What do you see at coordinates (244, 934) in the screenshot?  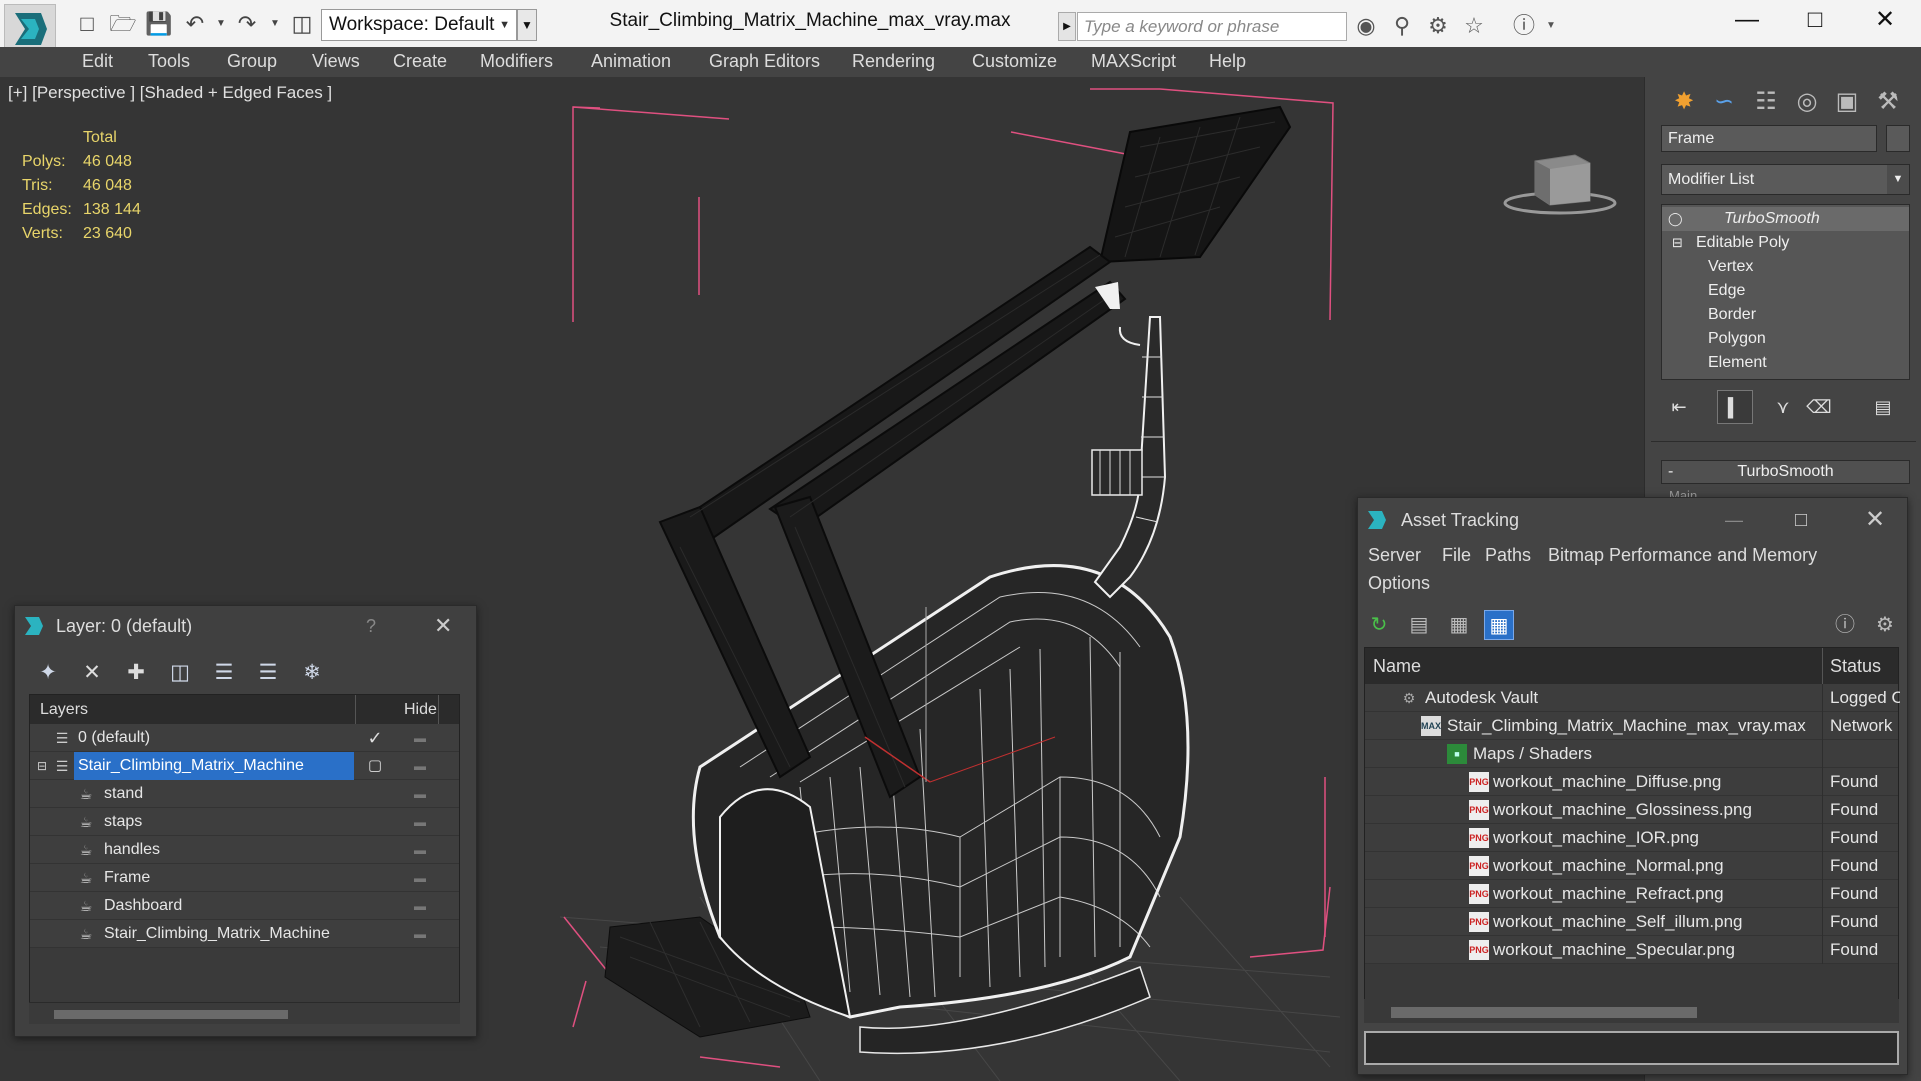 I see `layer-row: ☕ Stair_Climbing_Matrix_Machine ▬` at bounding box center [244, 934].